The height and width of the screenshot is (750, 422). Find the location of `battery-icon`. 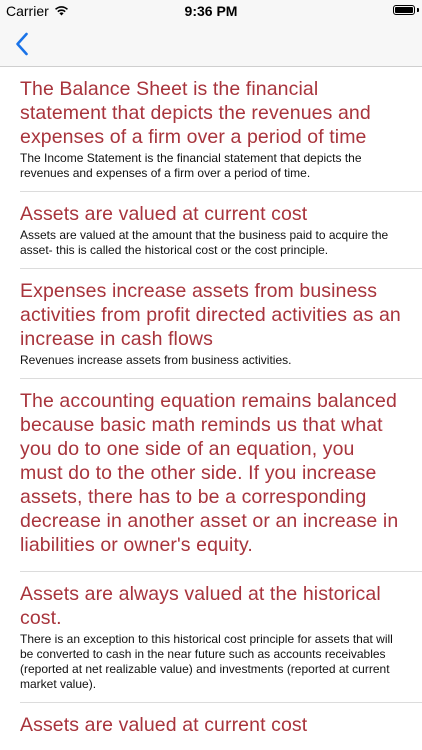

battery-icon is located at coordinates (404, 10).